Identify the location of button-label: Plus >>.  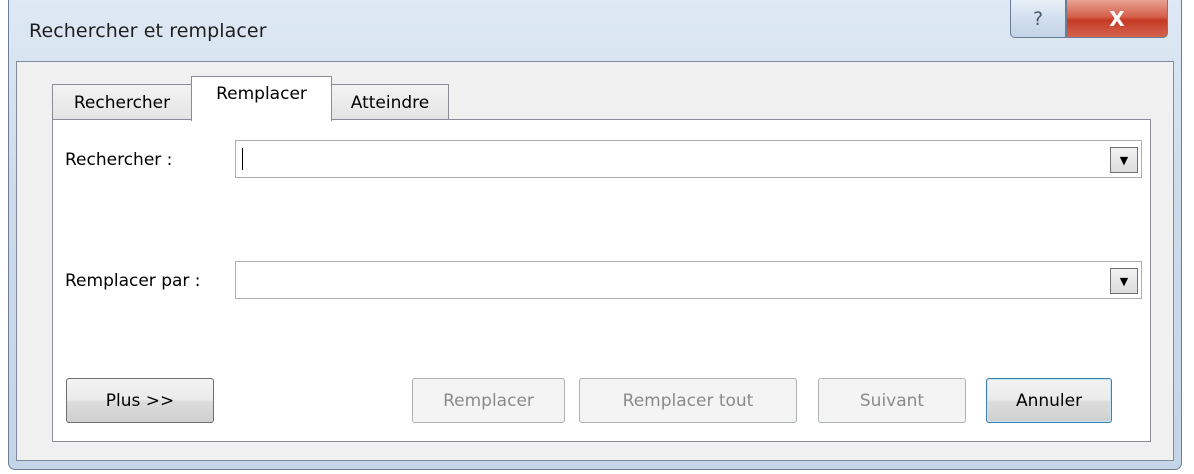
(140, 400).